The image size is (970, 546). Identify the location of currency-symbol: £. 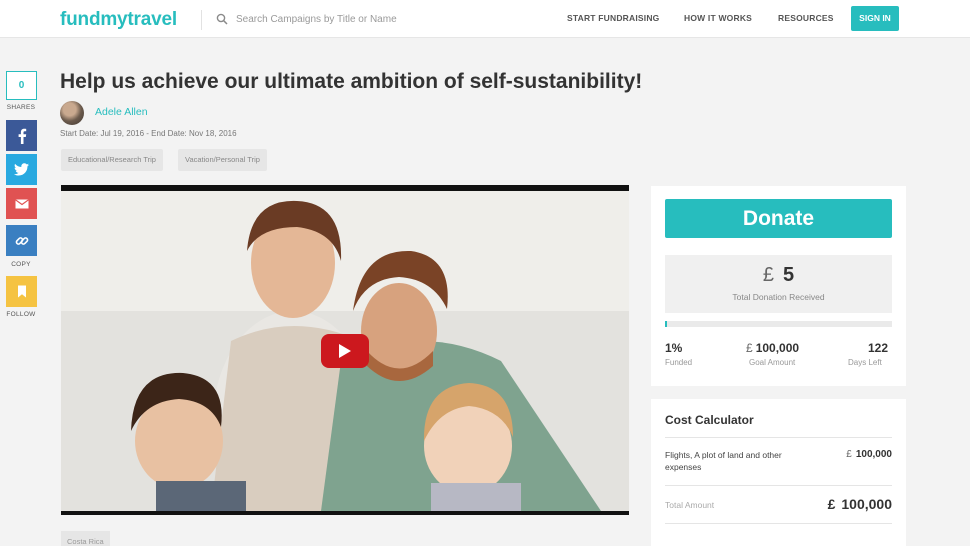
(768, 275).